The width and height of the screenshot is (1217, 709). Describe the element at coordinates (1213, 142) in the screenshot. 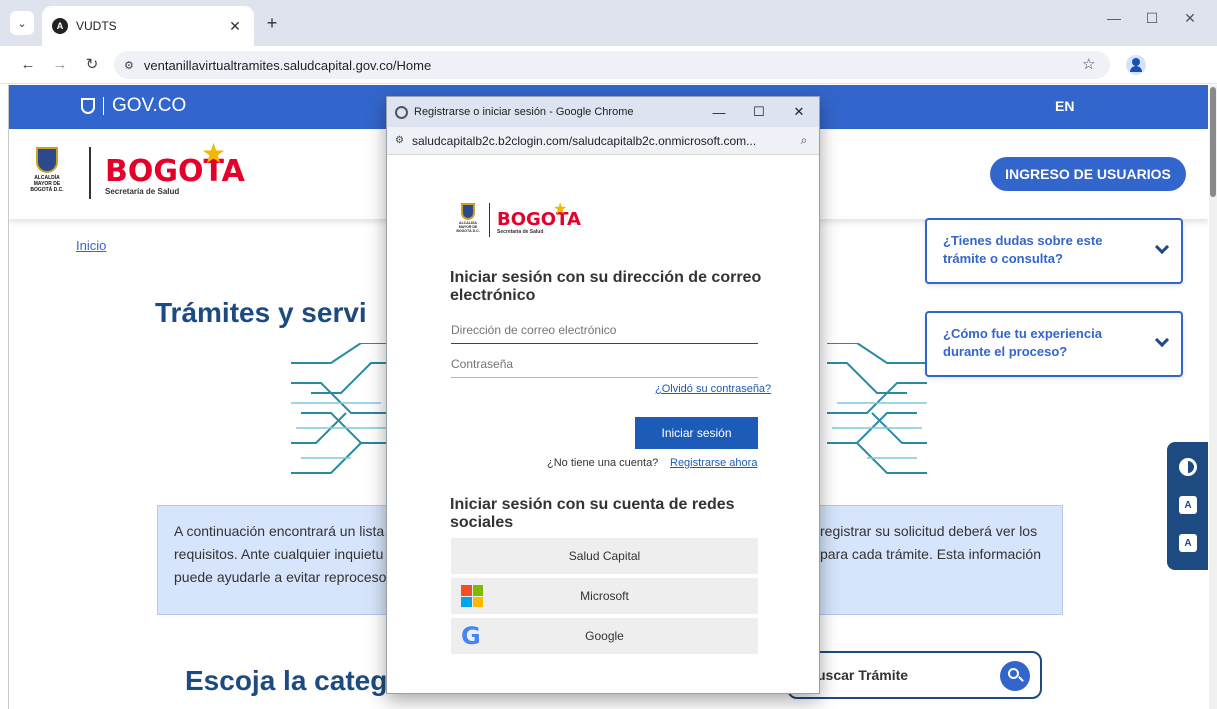

I see `scrollbar-thumb` at that location.